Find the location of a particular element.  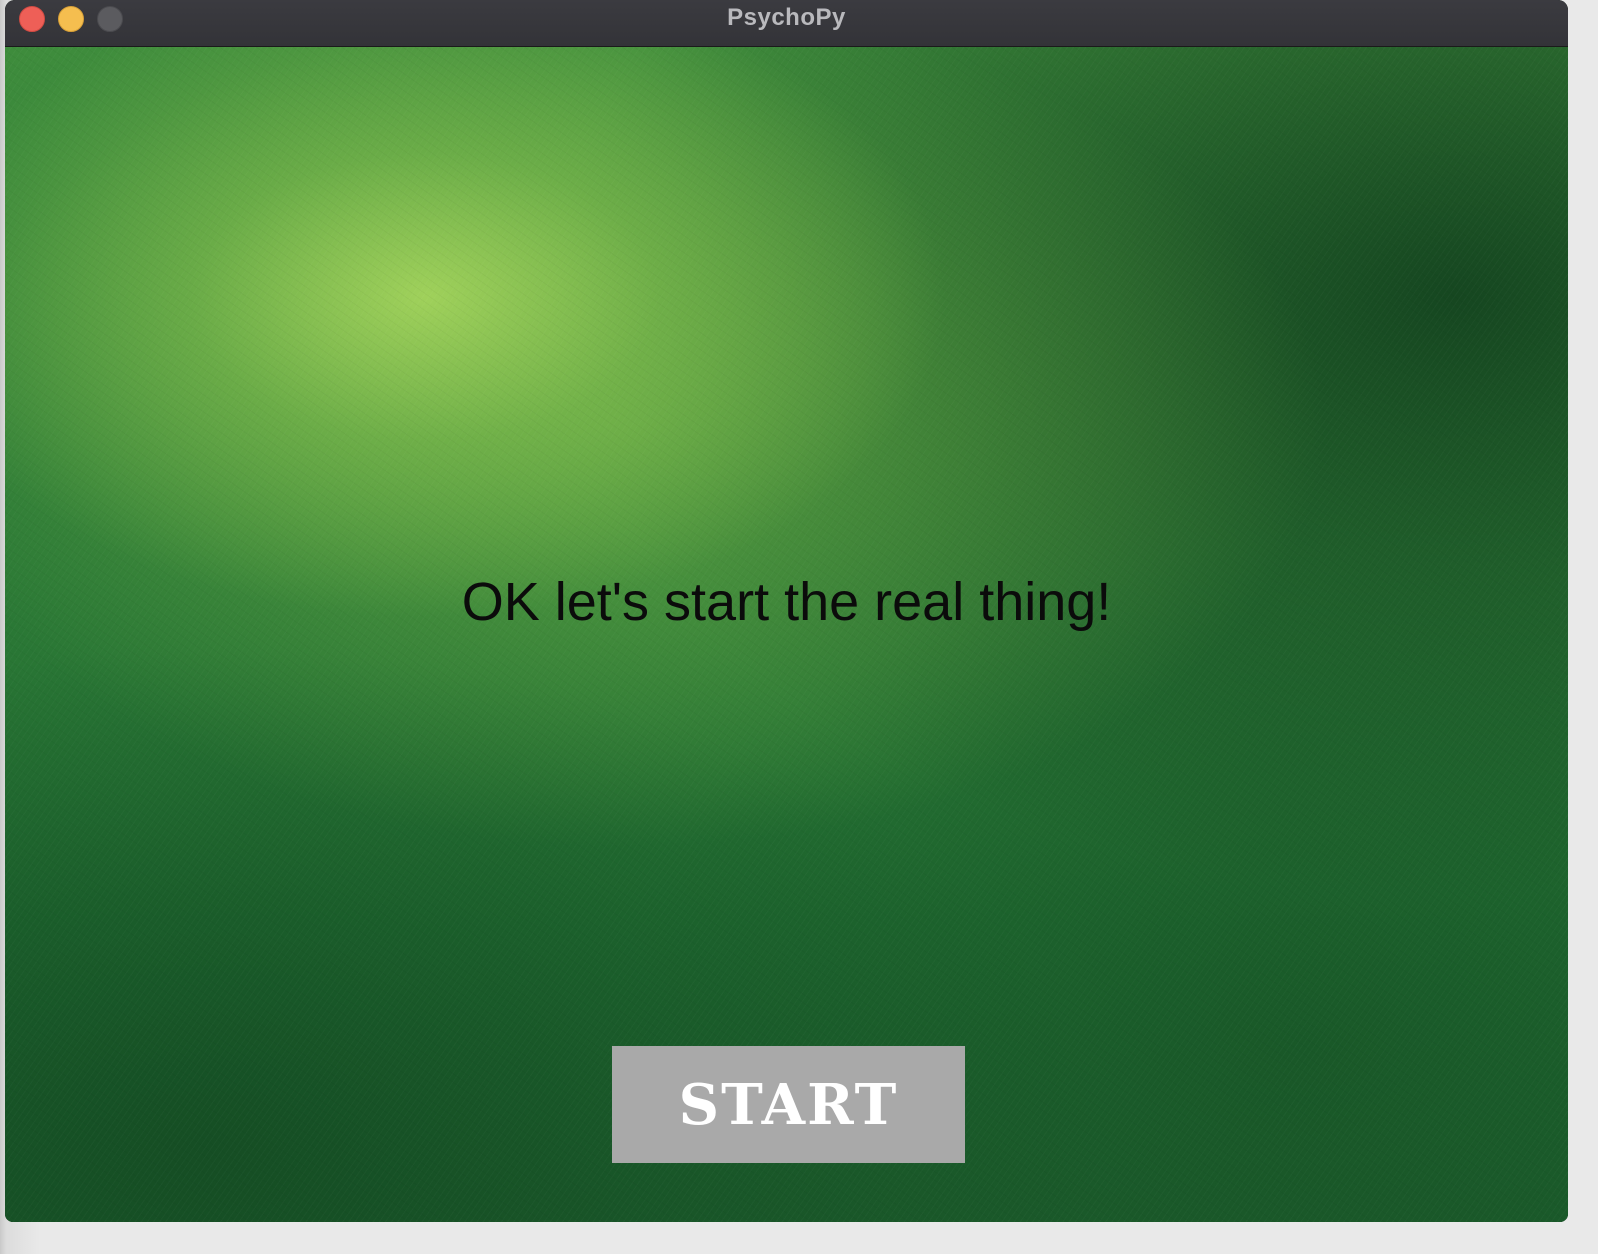

title-bar: PsychoPy is located at coordinates (786, 23).